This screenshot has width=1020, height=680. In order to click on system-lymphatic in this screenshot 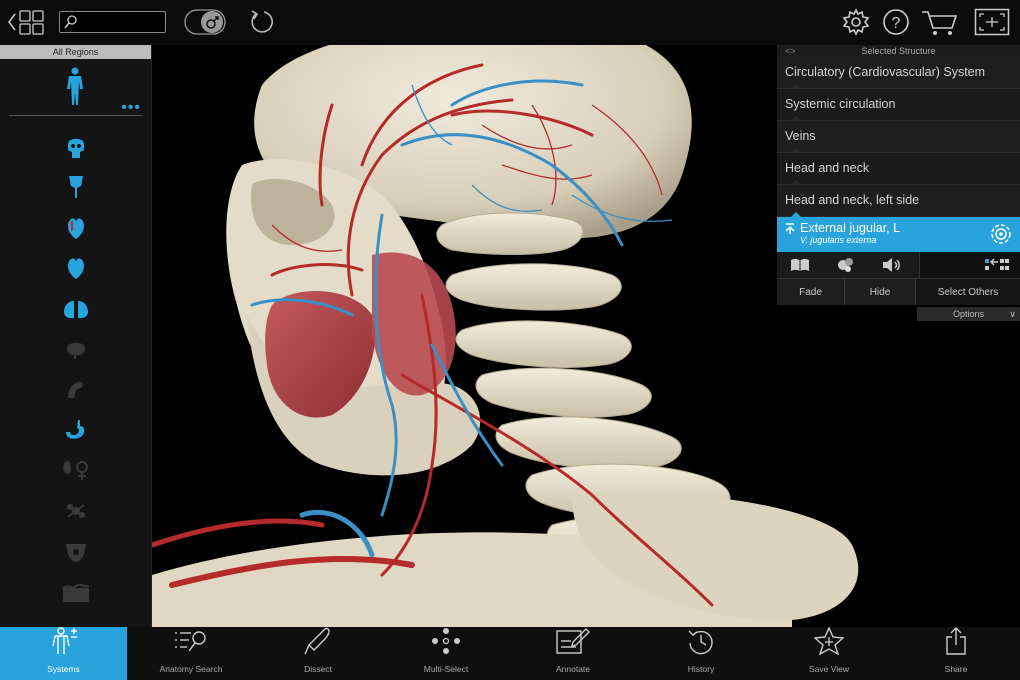, I will do `click(76, 514)`.